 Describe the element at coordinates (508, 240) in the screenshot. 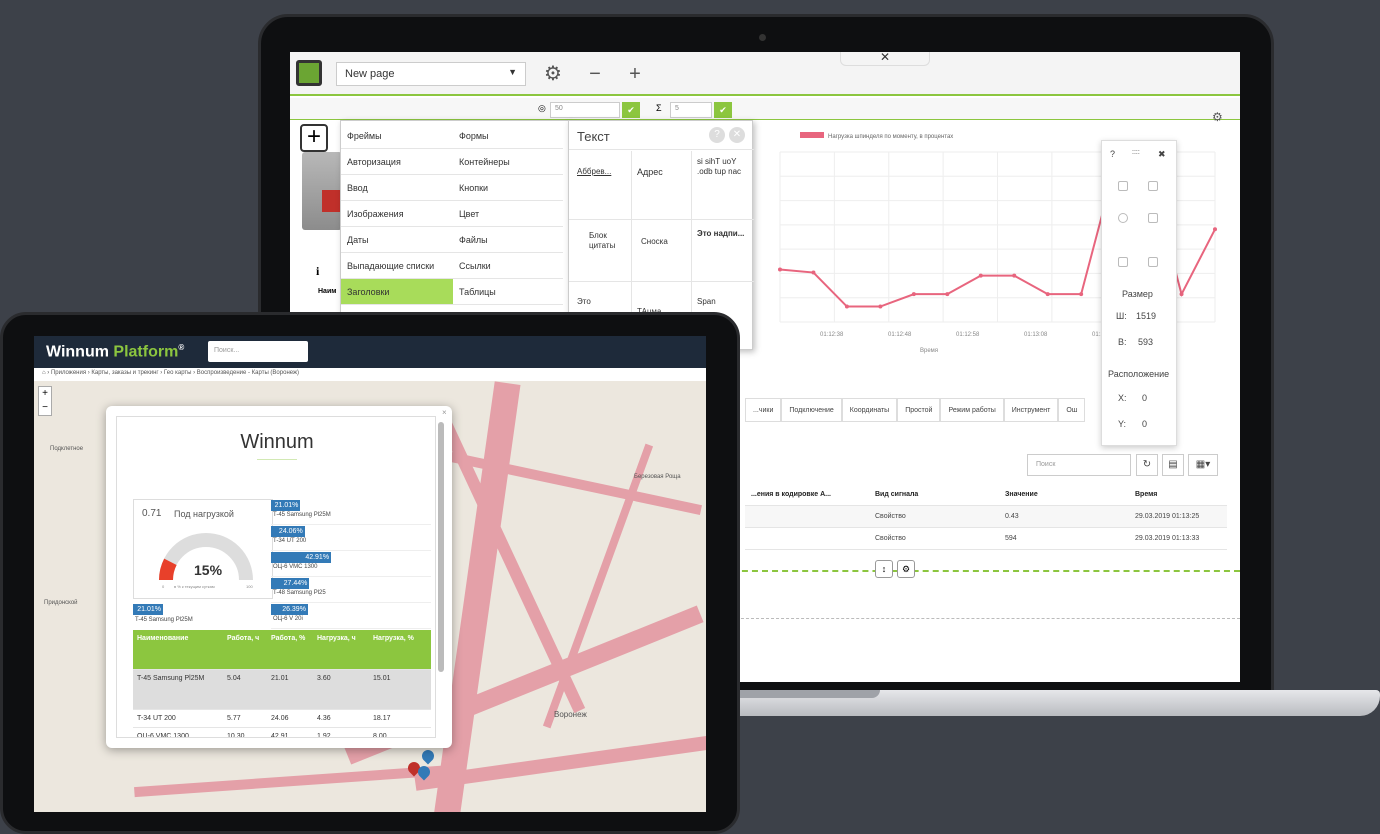

I see `menu-item: Файлы` at that location.